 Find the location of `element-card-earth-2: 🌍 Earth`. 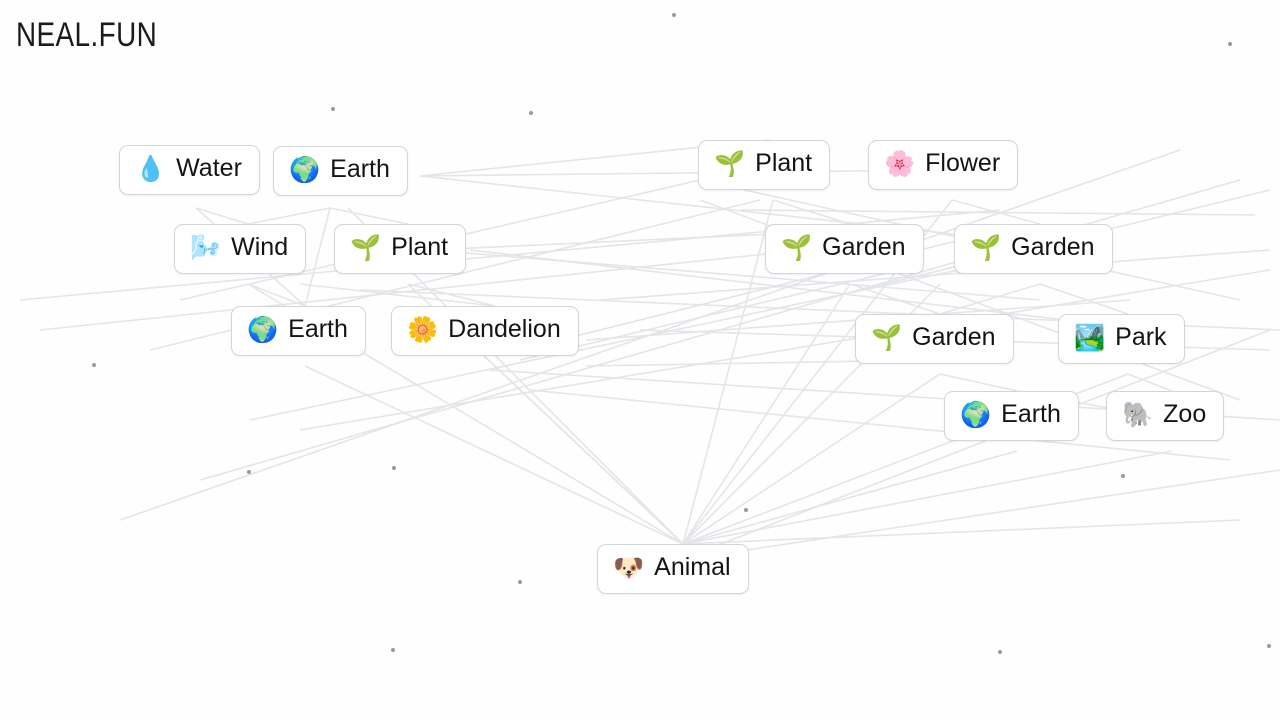

element-card-earth-2: 🌍 Earth is located at coordinates (298, 331).